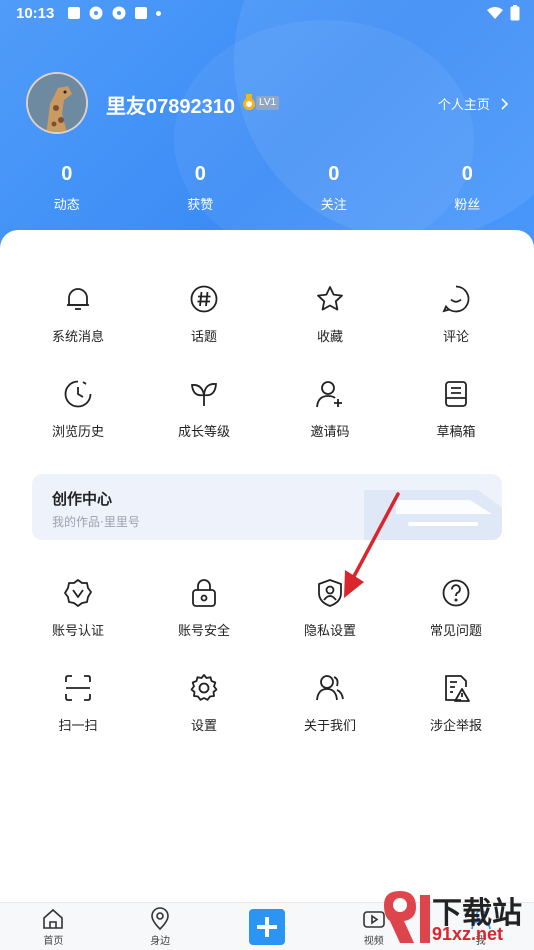 This screenshot has width=534, height=950. What do you see at coordinates (330, 593) in the screenshot?
I see `shield-user-icon` at bounding box center [330, 593].